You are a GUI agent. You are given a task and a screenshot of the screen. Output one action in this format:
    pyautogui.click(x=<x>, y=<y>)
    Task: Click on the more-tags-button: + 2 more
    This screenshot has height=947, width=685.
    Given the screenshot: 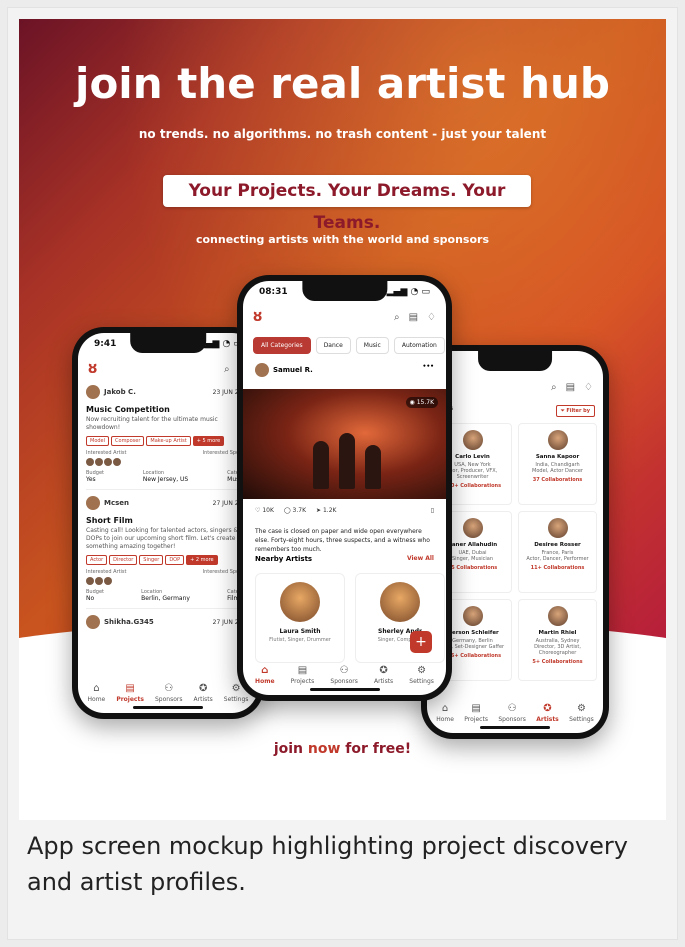 What is the action you would take?
    pyautogui.click(x=202, y=560)
    